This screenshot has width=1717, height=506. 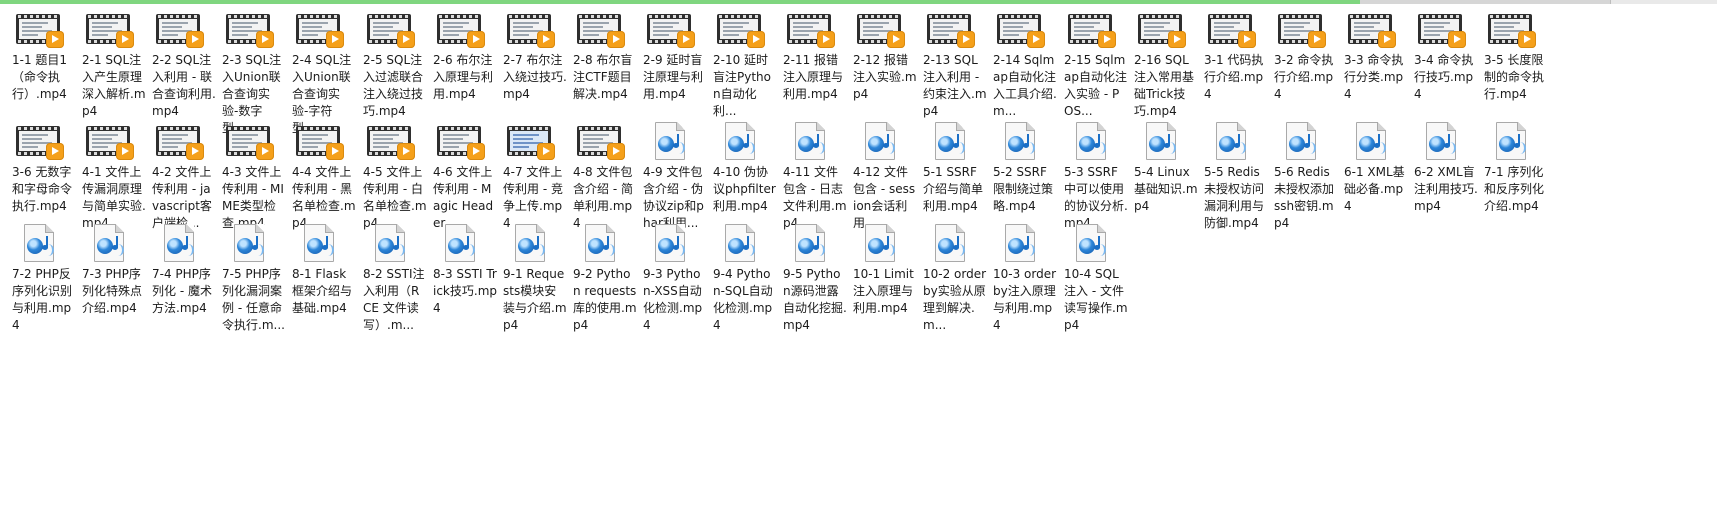 I want to click on file-name: 2-7 布尔注入绕过技巧.mp4, so click(x=535, y=77).